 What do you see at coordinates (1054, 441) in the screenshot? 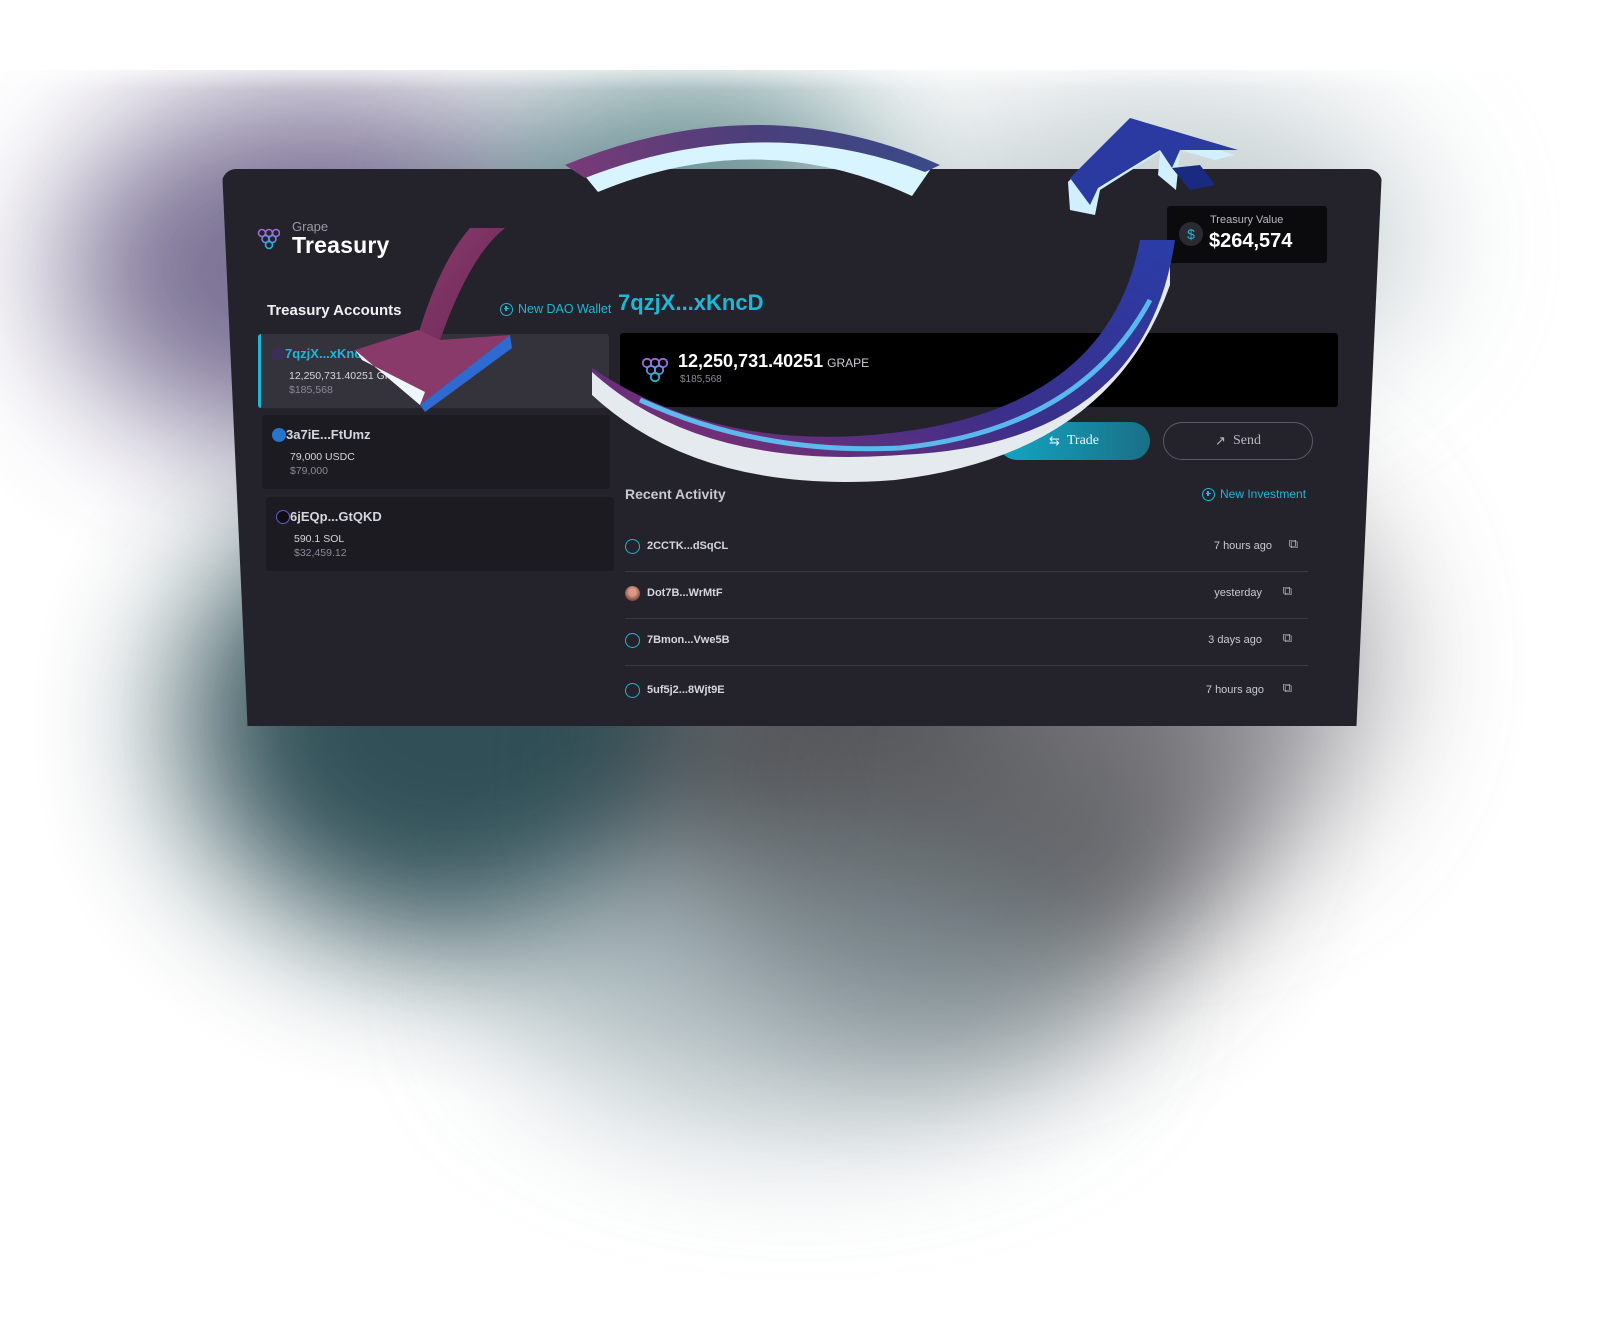
I see `swap-icon: ⇆` at bounding box center [1054, 441].